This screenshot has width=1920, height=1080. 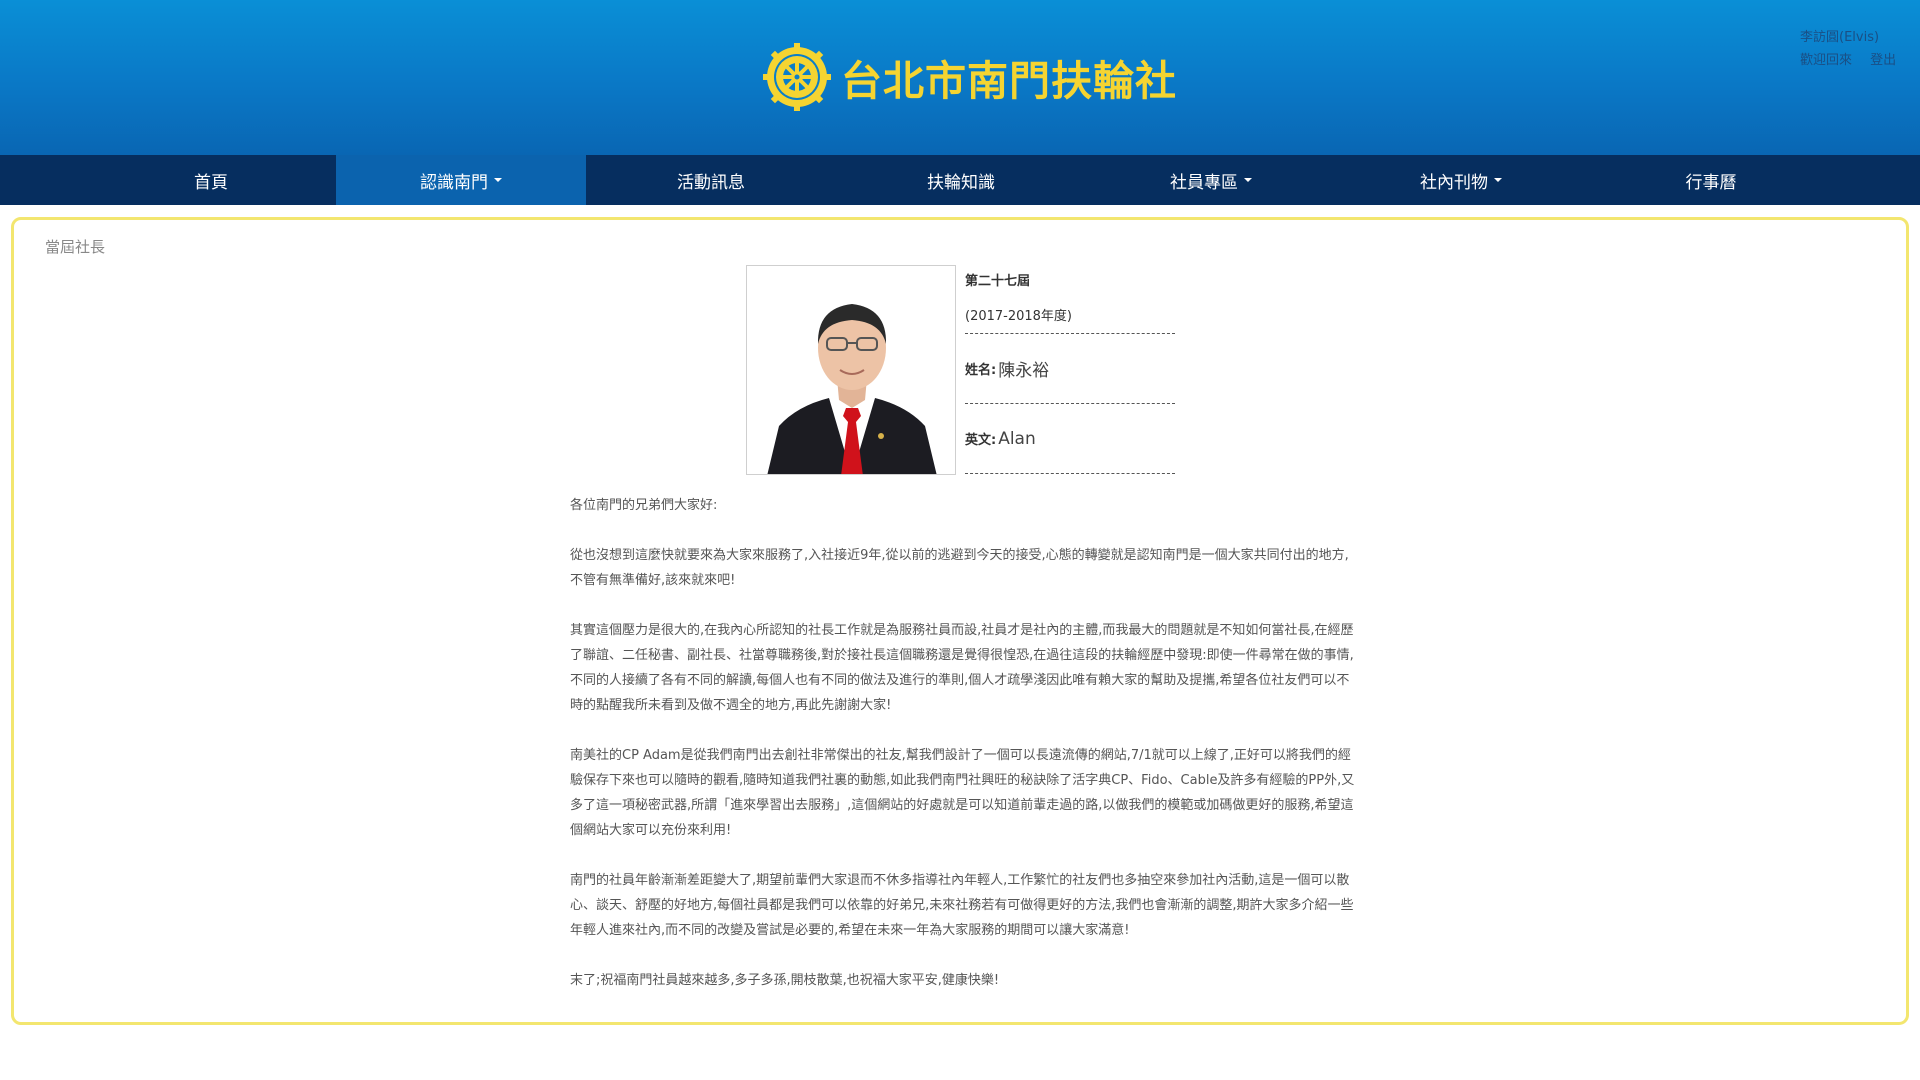 I want to click on nav-item-publications: 社內刊物, so click(x=1461, y=180).